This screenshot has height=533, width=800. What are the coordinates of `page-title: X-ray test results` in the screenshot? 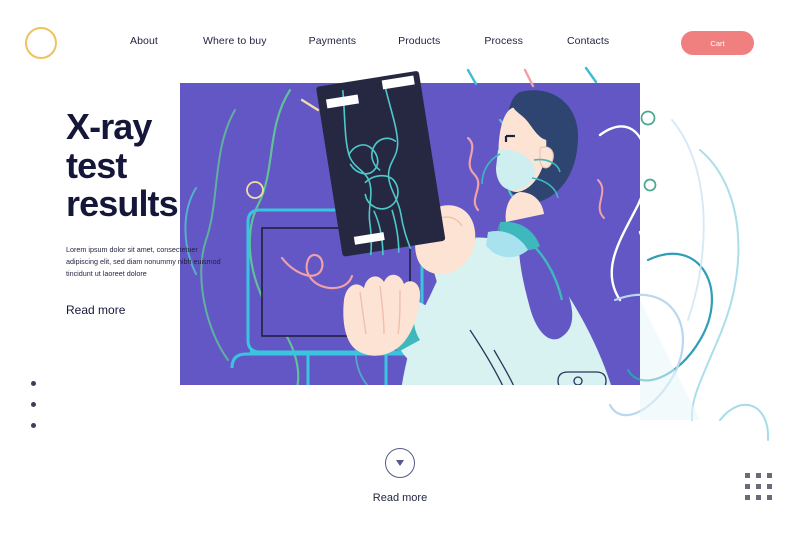 It's located at (153, 165).